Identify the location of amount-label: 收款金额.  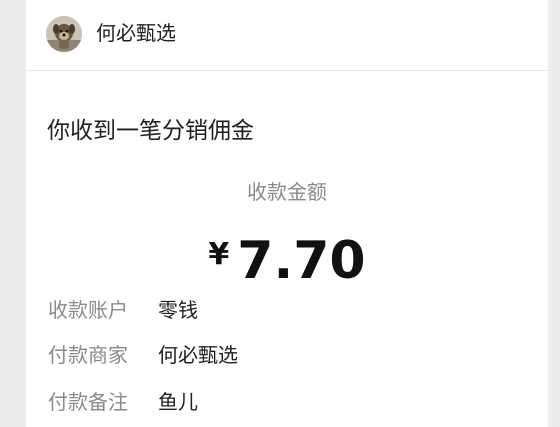
(287, 192).